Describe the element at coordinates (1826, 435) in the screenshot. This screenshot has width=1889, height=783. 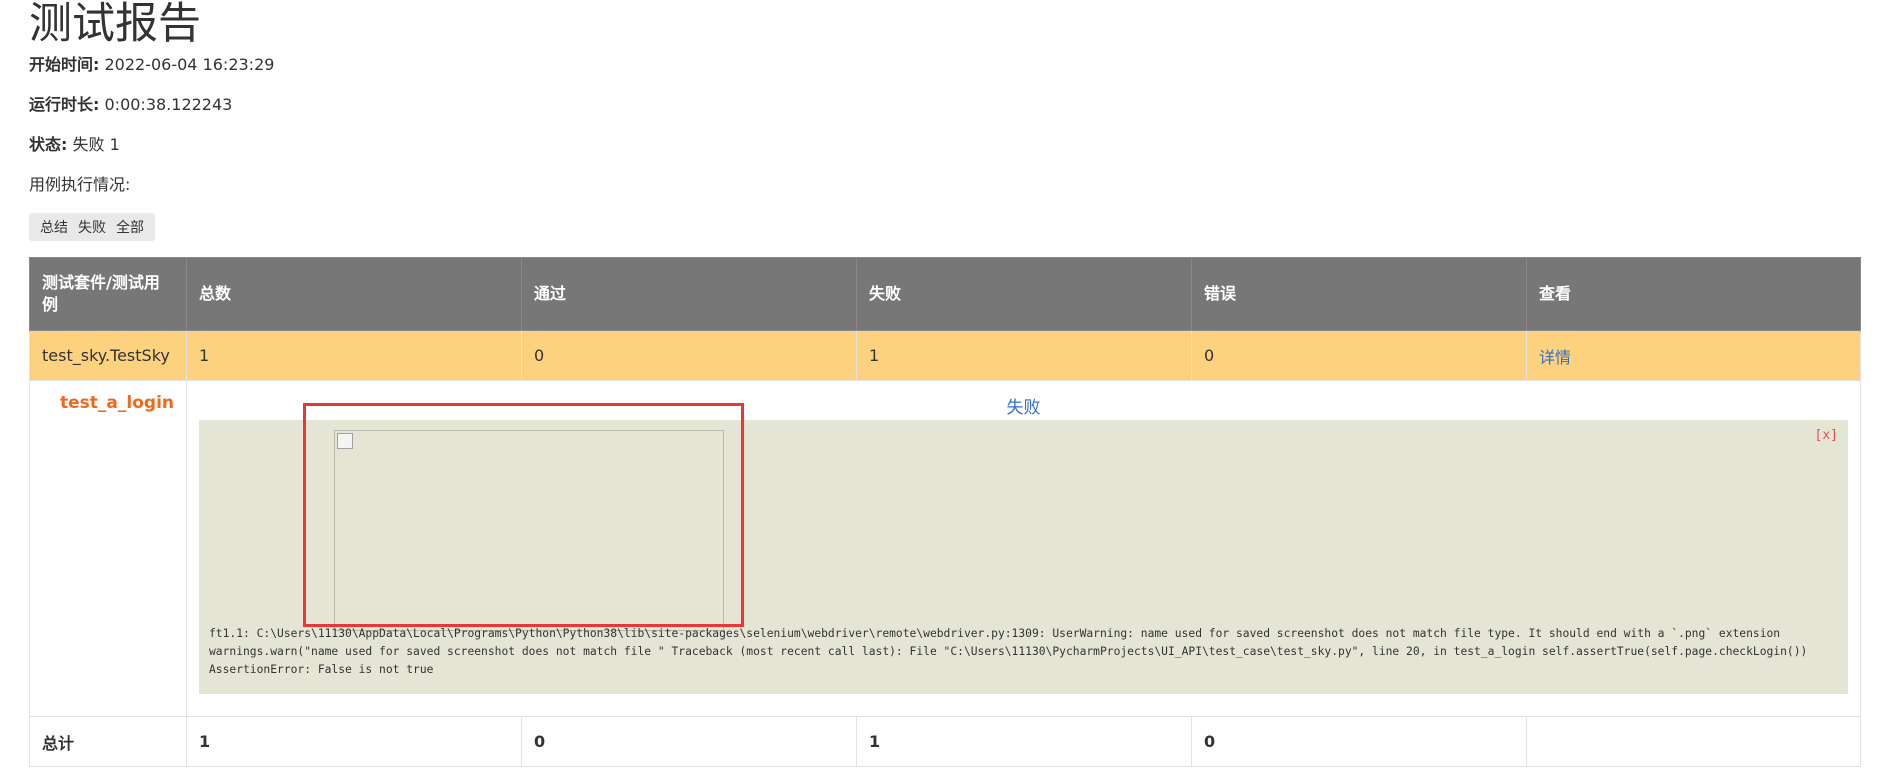
I see `close-popup-button: [x]` at that location.